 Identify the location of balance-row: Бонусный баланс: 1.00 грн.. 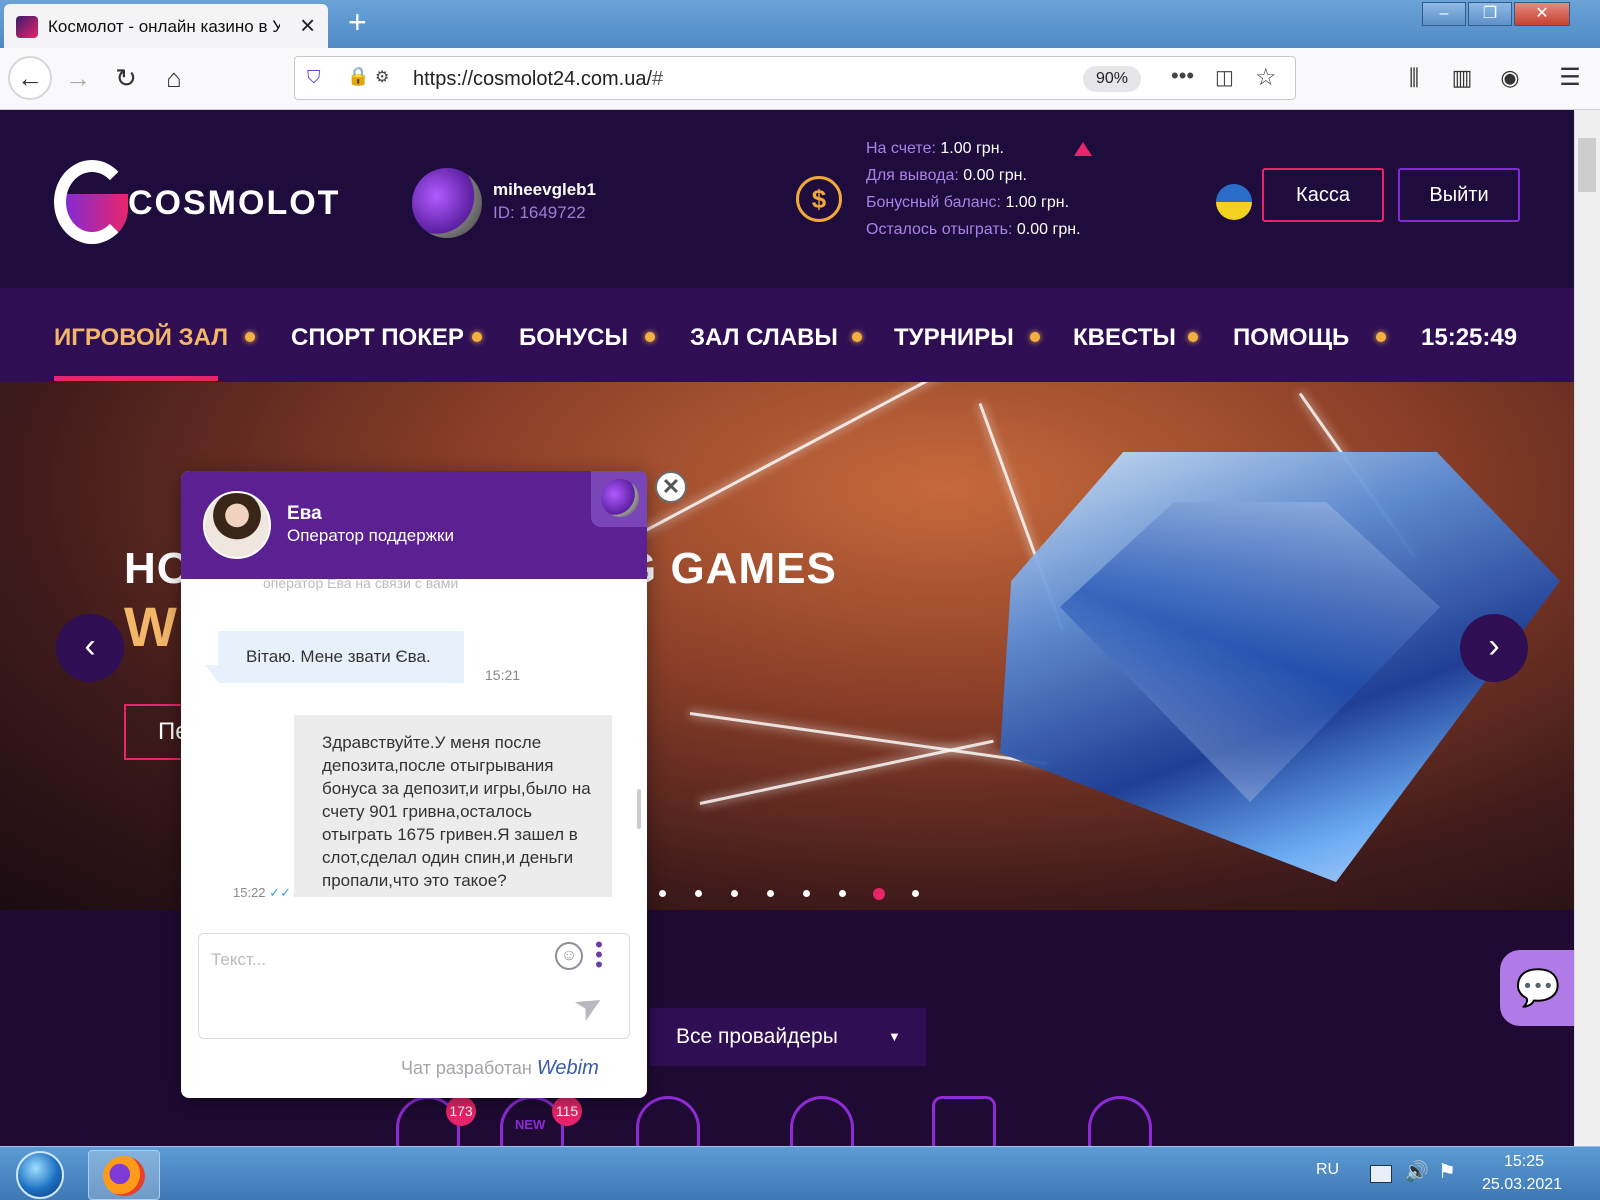
(968, 202).